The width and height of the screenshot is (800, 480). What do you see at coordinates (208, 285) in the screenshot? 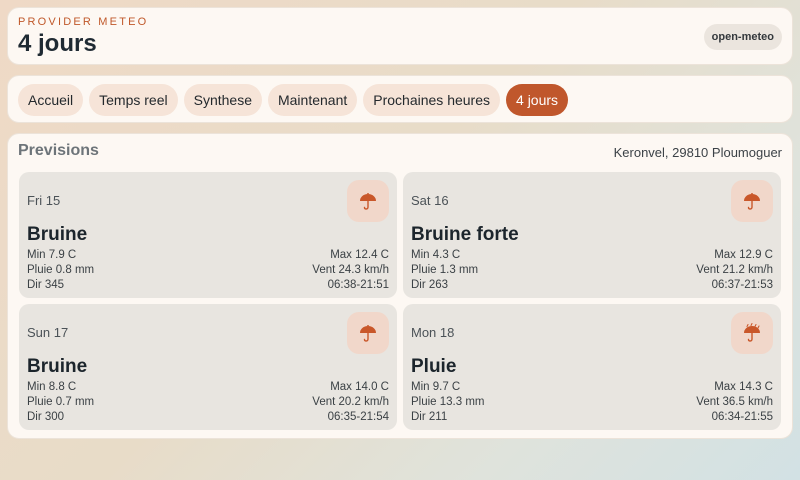
I see `dir-sun-row: Dir 345 06:38-21:51` at bounding box center [208, 285].